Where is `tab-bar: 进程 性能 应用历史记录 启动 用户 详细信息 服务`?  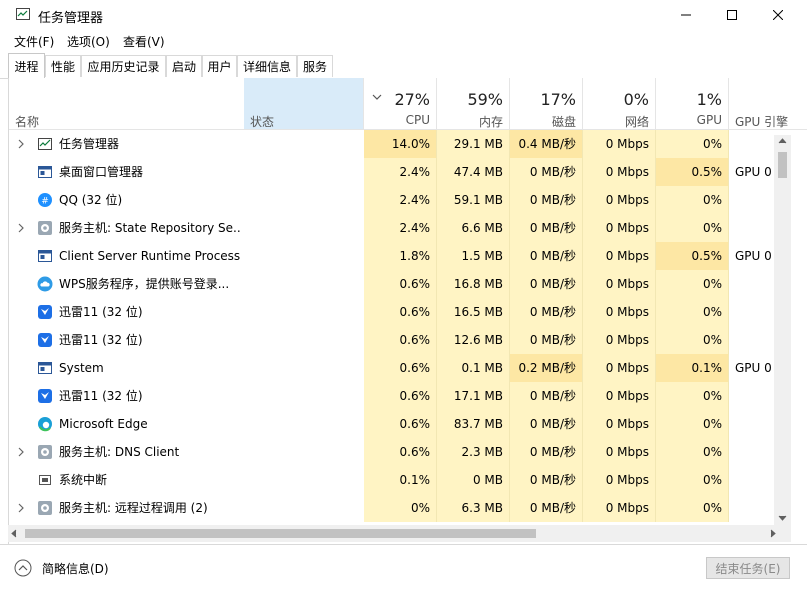 tab-bar: 进程 性能 应用历史记录 启动 用户 详细信息 服务 is located at coordinates (403, 65).